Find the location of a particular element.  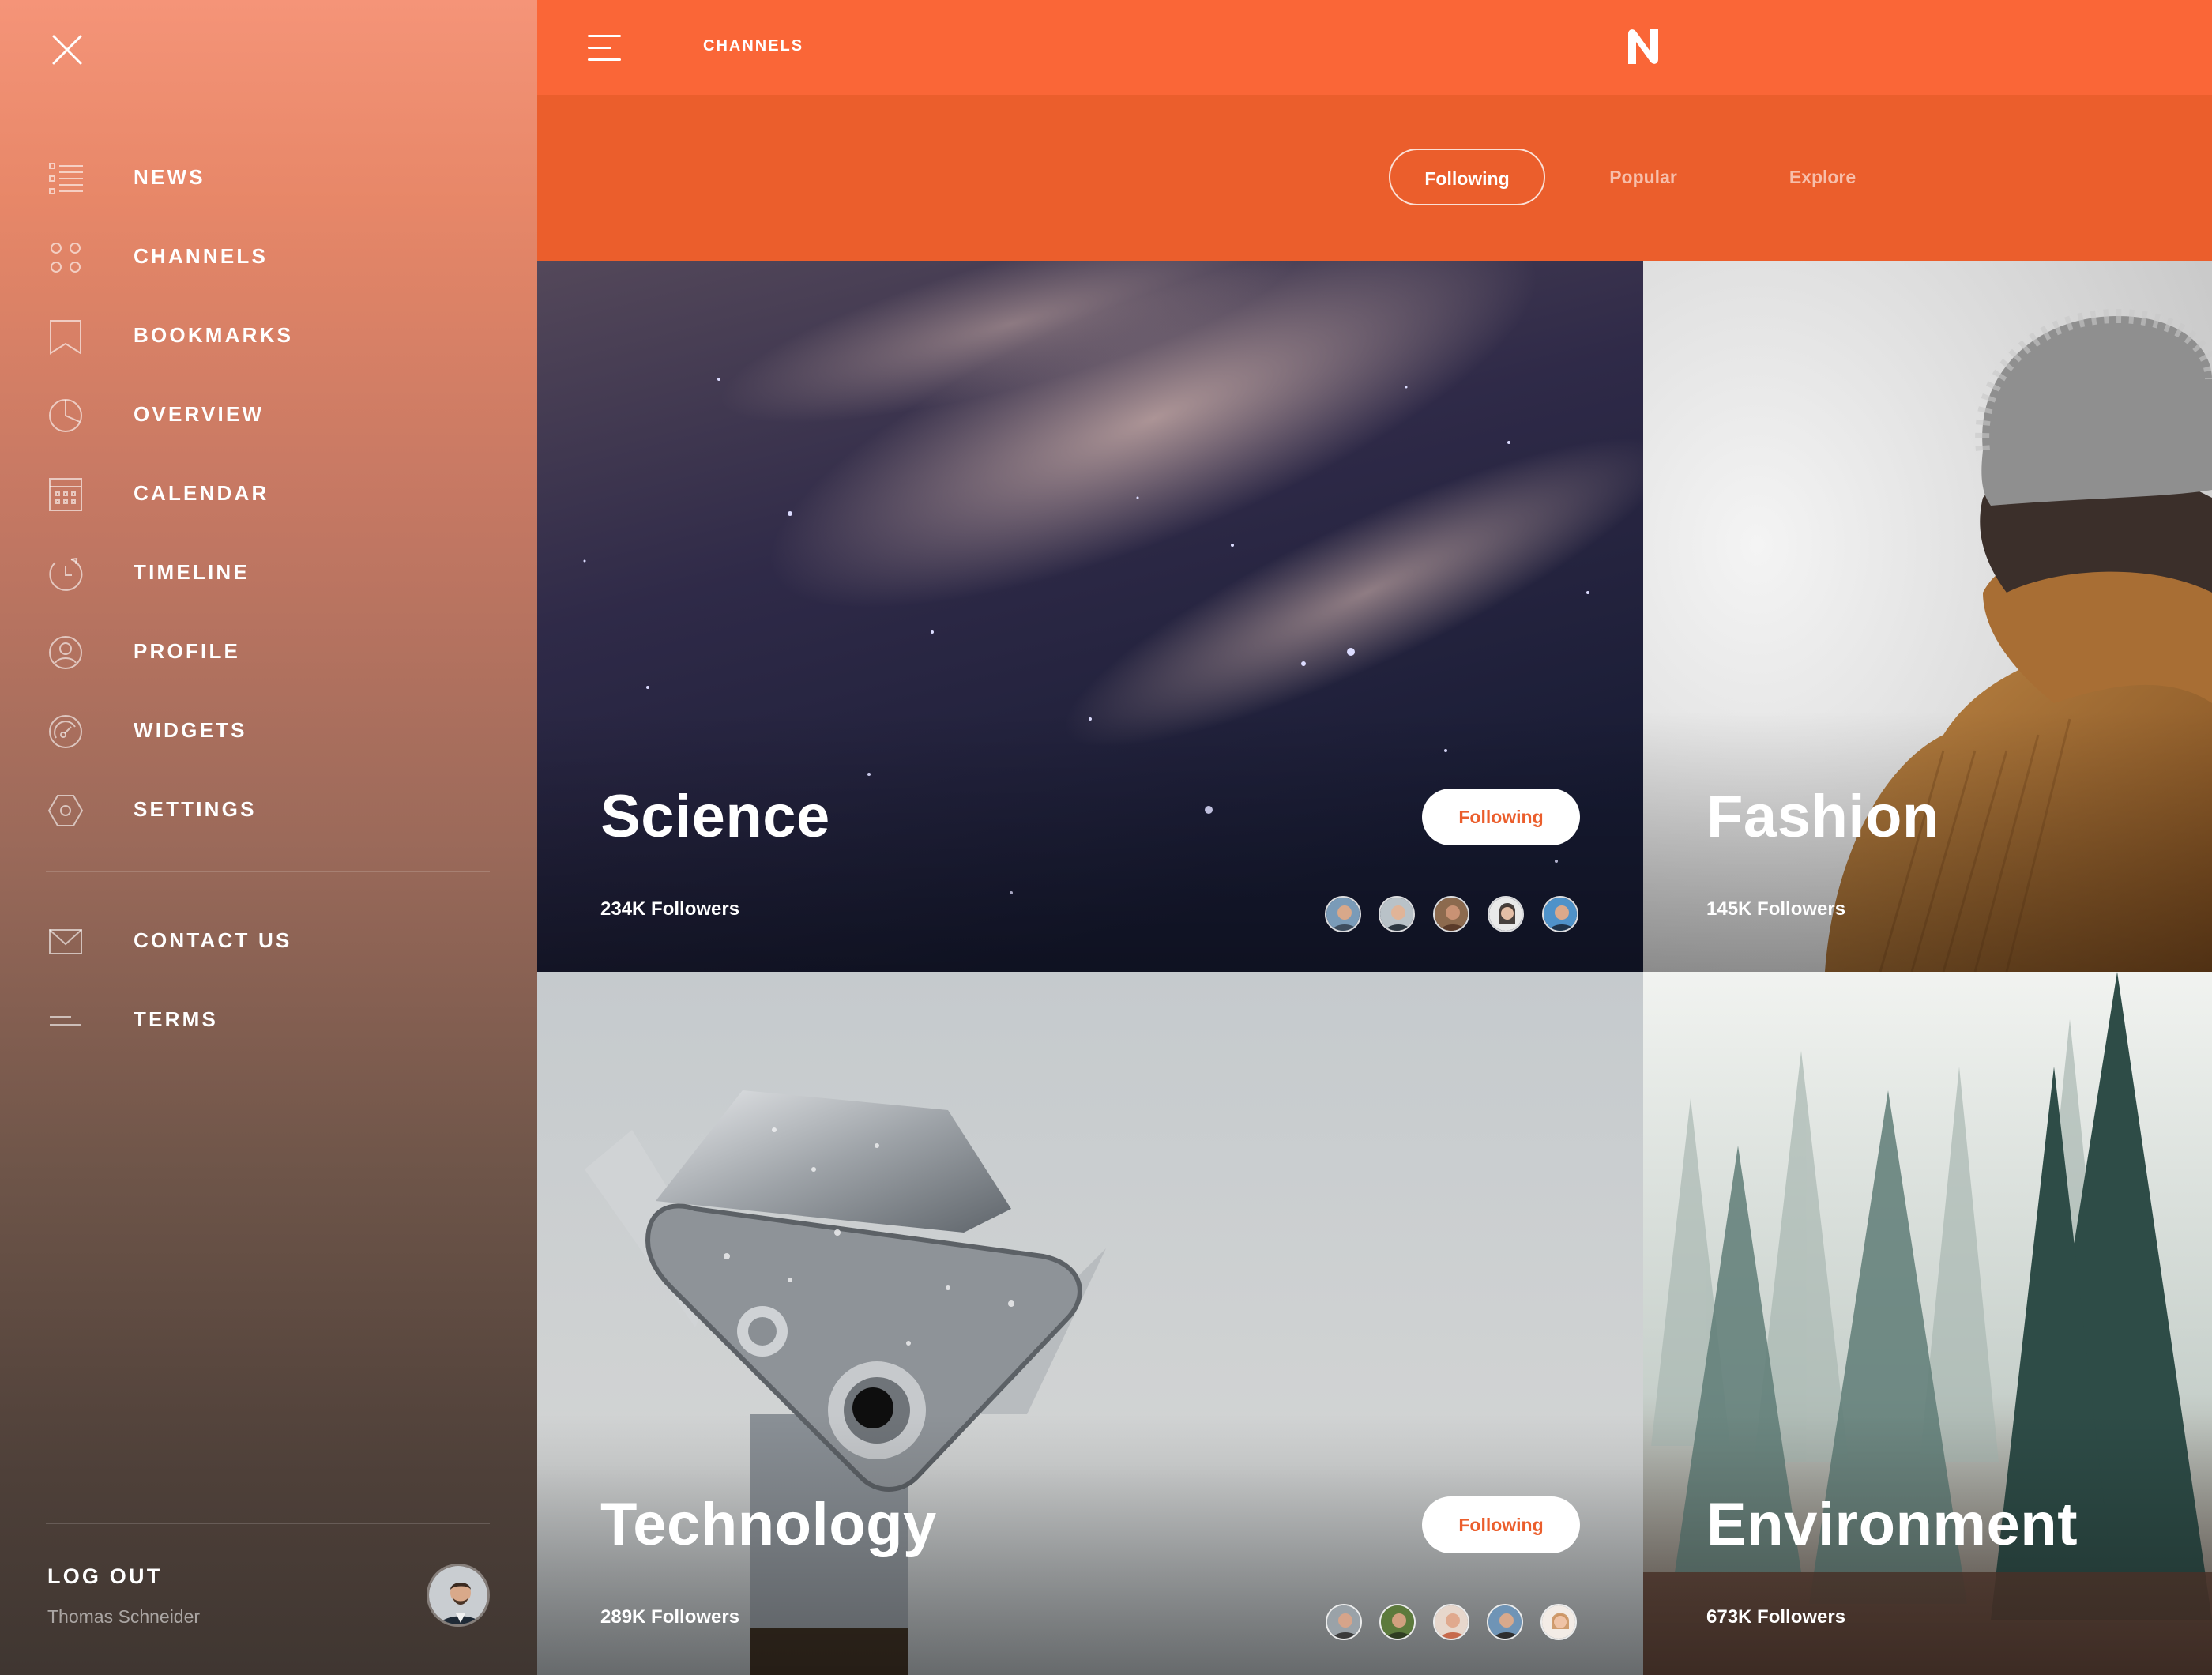

history-icon is located at coordinates (66, 574).